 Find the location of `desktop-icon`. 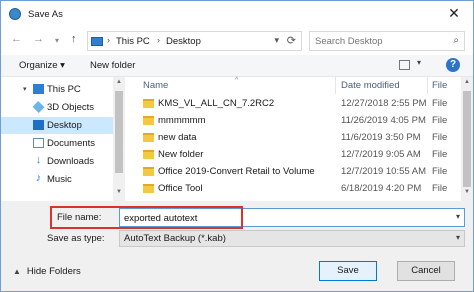

desktop-icon is located at coordinates (38, 125).